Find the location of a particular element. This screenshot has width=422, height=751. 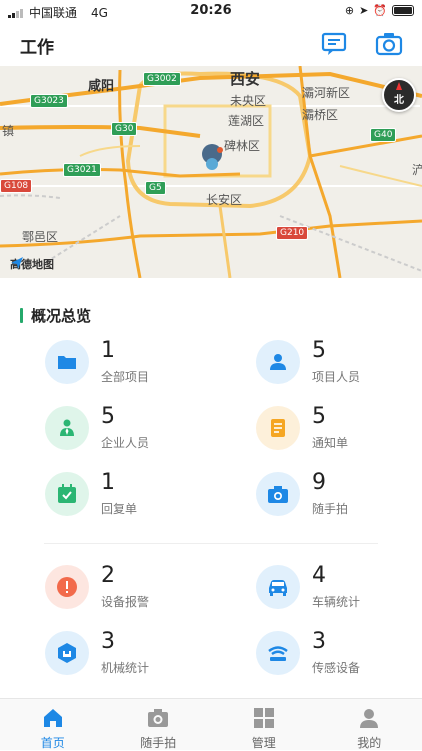

stat-label: 传感设备 is located at coordinates (336, 667).